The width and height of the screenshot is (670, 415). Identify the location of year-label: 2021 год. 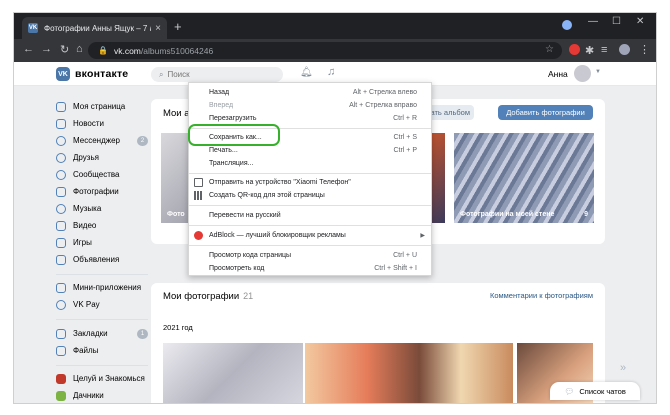
(178, 327).